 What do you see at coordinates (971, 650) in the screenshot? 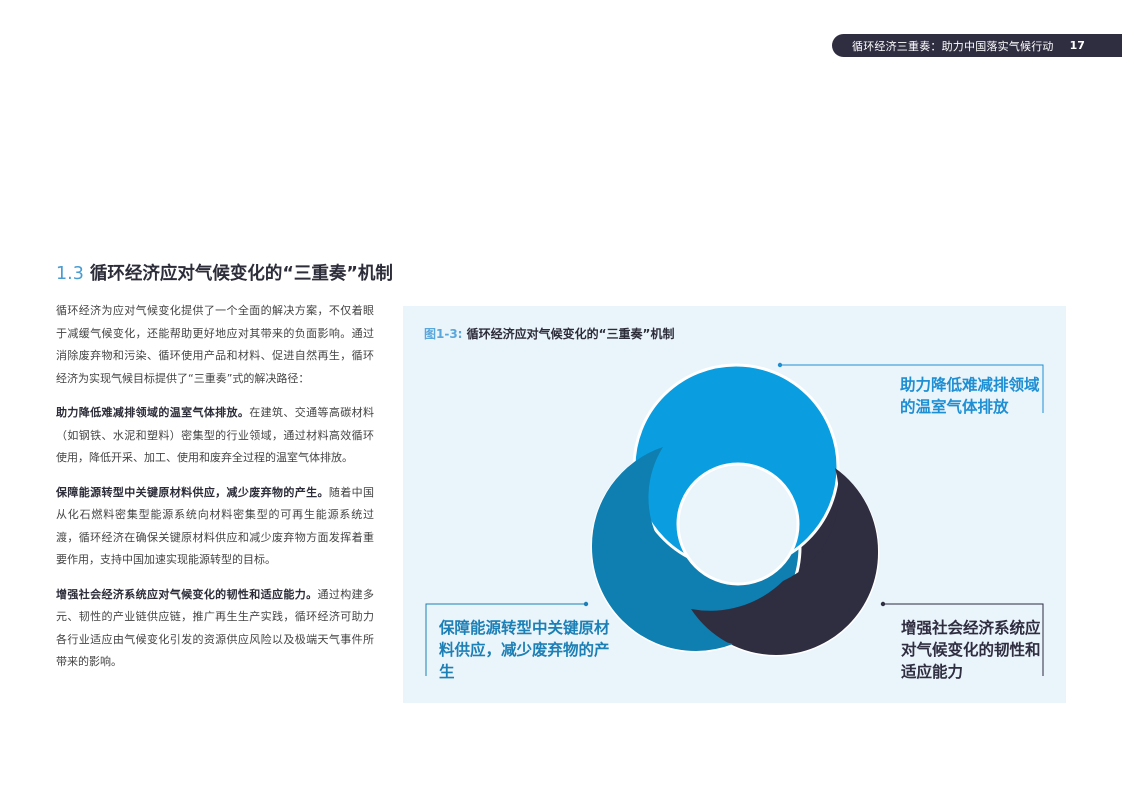
I see `callout-resilience: 增强社会经济系统应对气候变化的韧性和适应能力` at bounding box center [971, 650].